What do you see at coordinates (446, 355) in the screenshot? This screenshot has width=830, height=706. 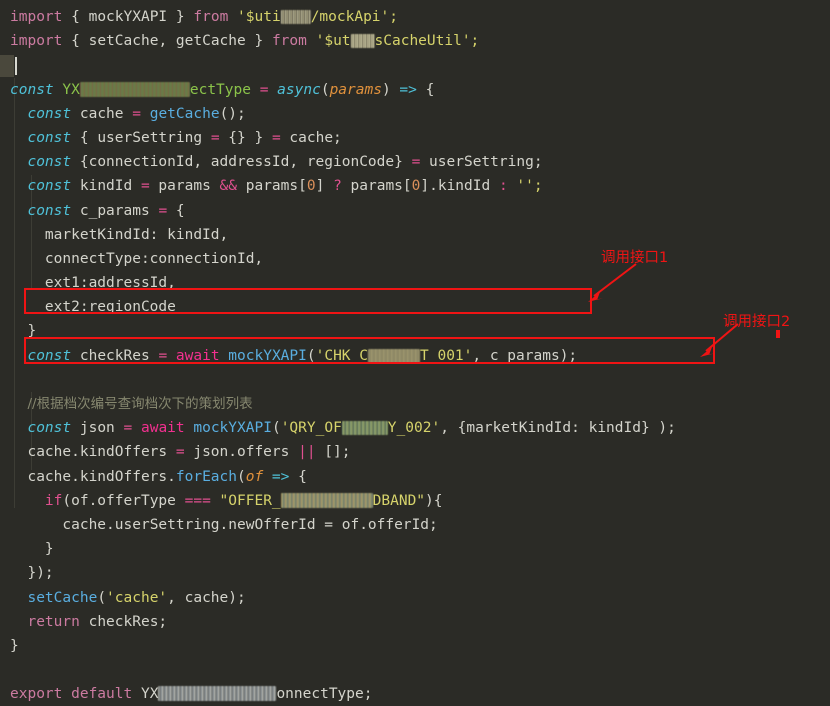 I see `token-string-end: T_001'` at bounding box center [446, 355].